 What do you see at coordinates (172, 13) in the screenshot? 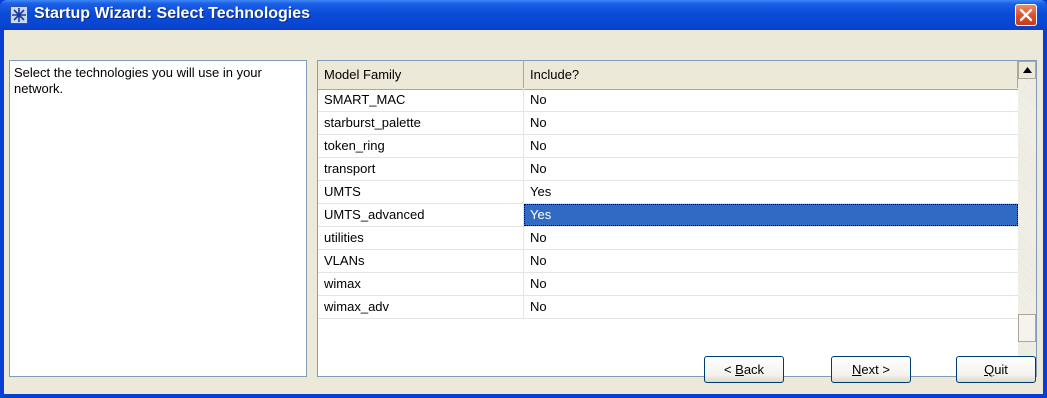
I see `window-title: Startup Wizard: Select Technologies` at bounding box center [172, 13].